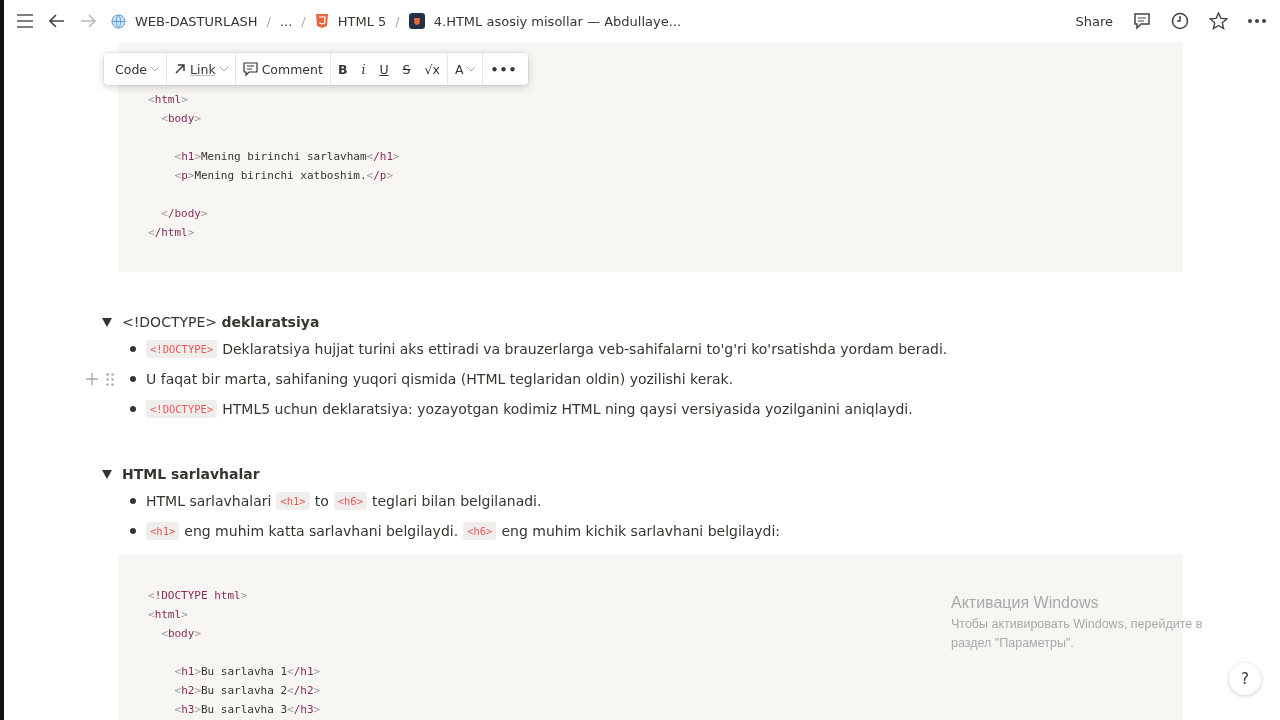 The width and height of the screenshot is (1280, 720). What do you see at coordinates (342, 69) in the screenshot?
I see `toolbar-button: B` at bounding box center [342, 69].